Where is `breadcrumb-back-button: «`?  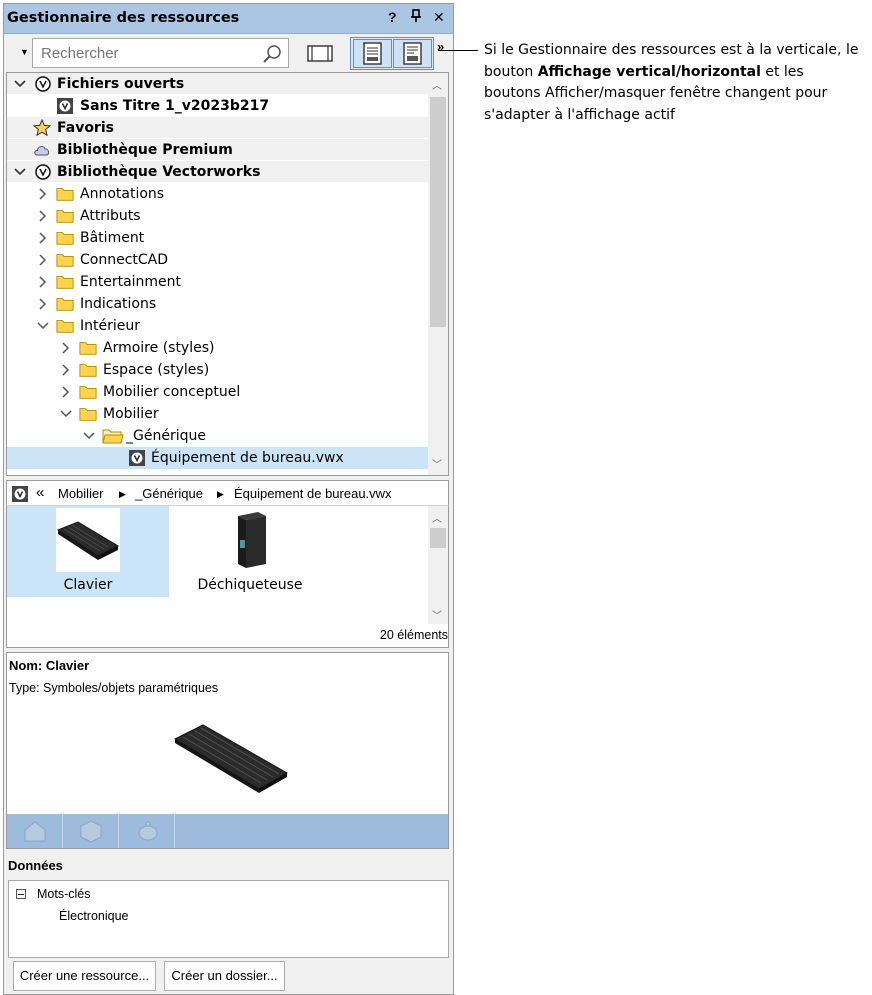
breadcrumb-back-button: « is located at coordinates (40, 492).